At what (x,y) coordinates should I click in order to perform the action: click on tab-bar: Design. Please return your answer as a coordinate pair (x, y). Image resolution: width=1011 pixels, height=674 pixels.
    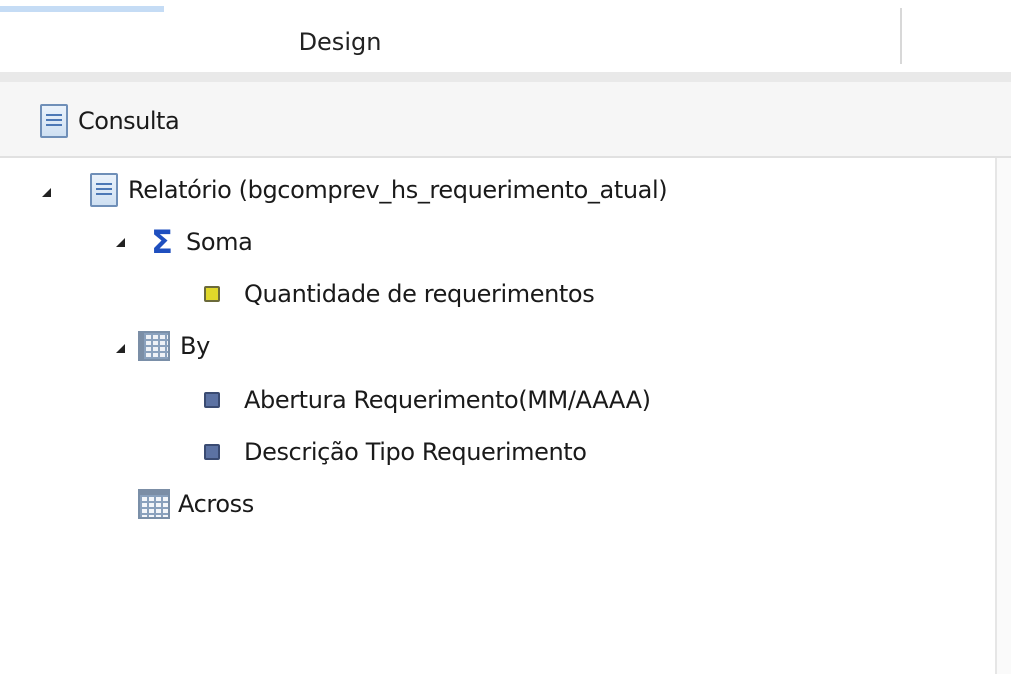
    Looking at the image, I should click on (505, 36).